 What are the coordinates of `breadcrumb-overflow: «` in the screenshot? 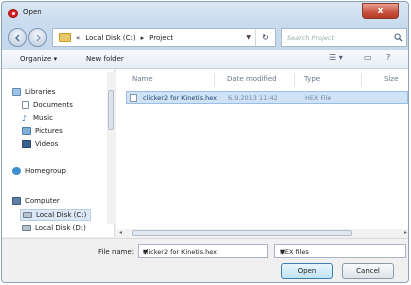 It's located at (78, 38).